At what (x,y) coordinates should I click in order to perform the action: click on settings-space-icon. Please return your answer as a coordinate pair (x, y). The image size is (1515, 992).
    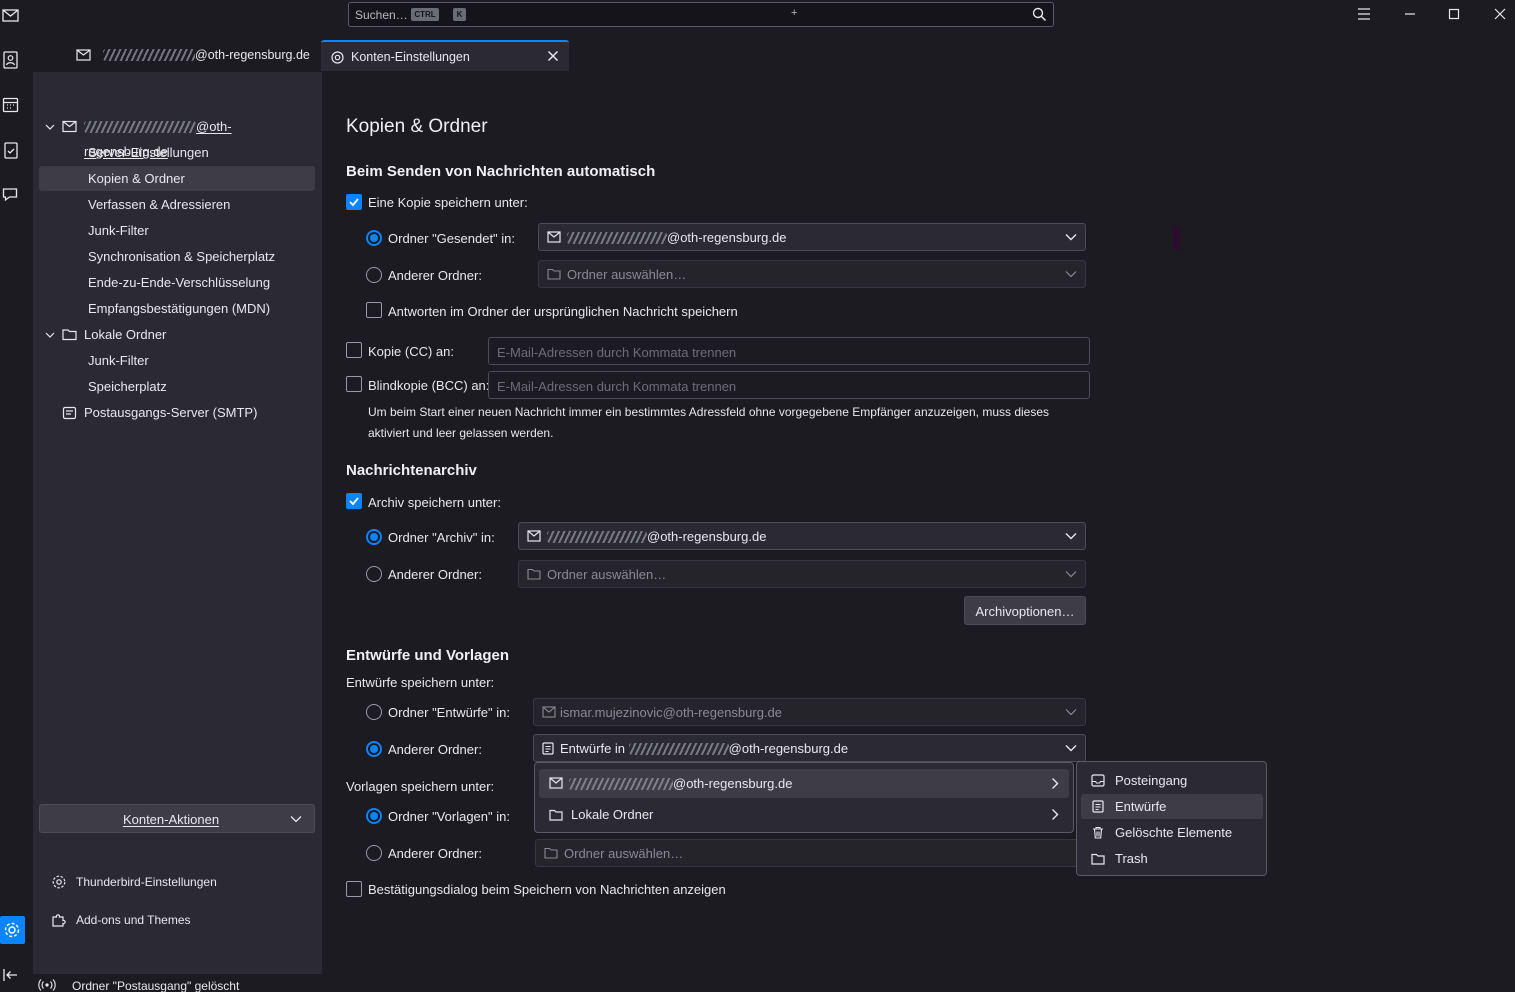
    Looking at the image, I should click on (12, 930).